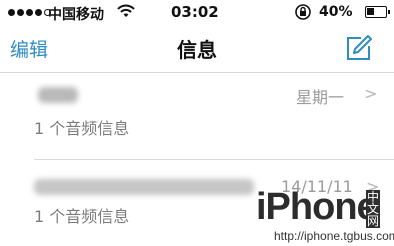 The width and height of the screenshot is (394, 246). What do you see at coordinates (373, 209) in the screenshot?
I see `watermark-badge: 中文网` at bounding box center [373, 209].